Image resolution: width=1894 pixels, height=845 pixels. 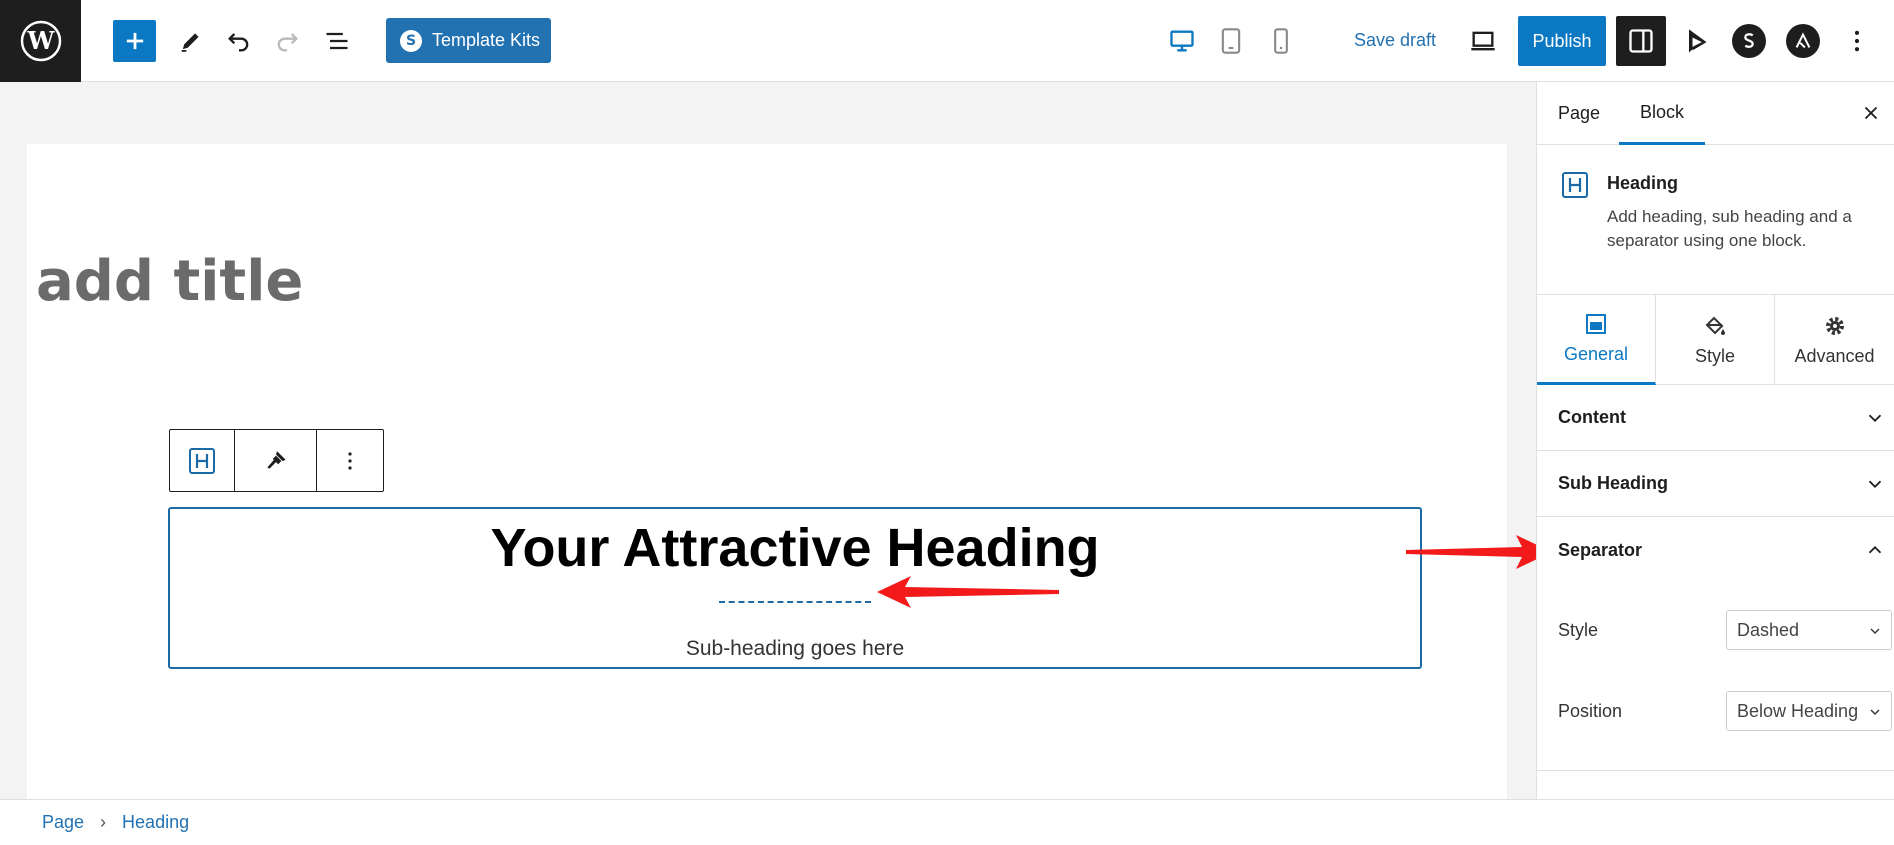 I want to click on annotation-arrow-left-icon, so click(x=968, y=592).